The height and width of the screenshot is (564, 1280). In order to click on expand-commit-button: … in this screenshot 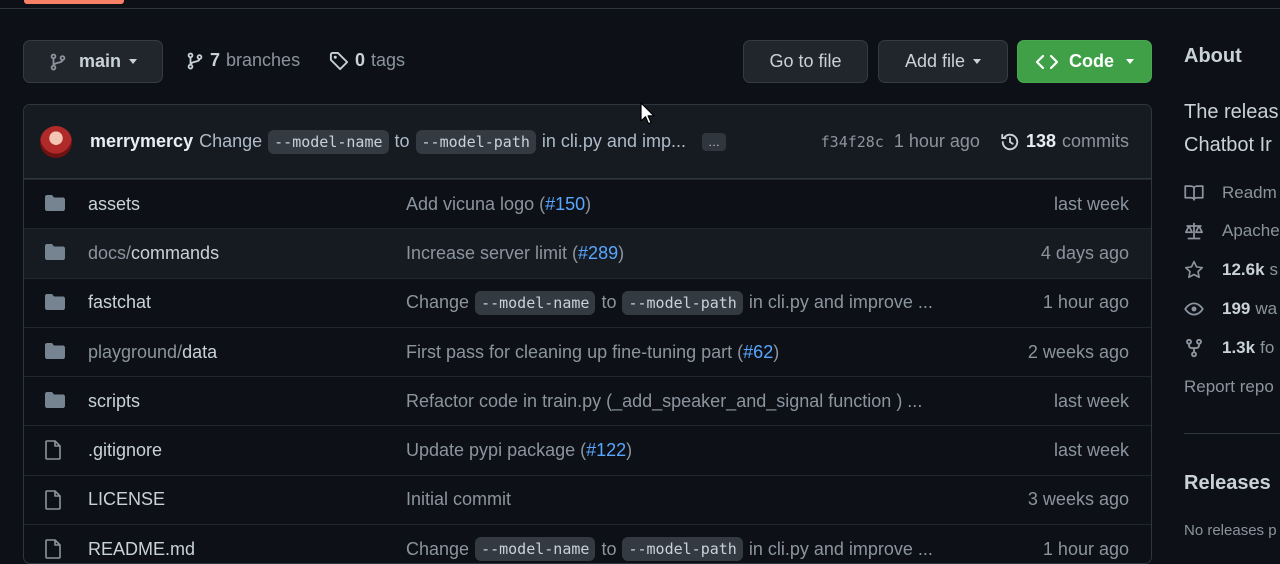, I will do `click(713, 141)`.